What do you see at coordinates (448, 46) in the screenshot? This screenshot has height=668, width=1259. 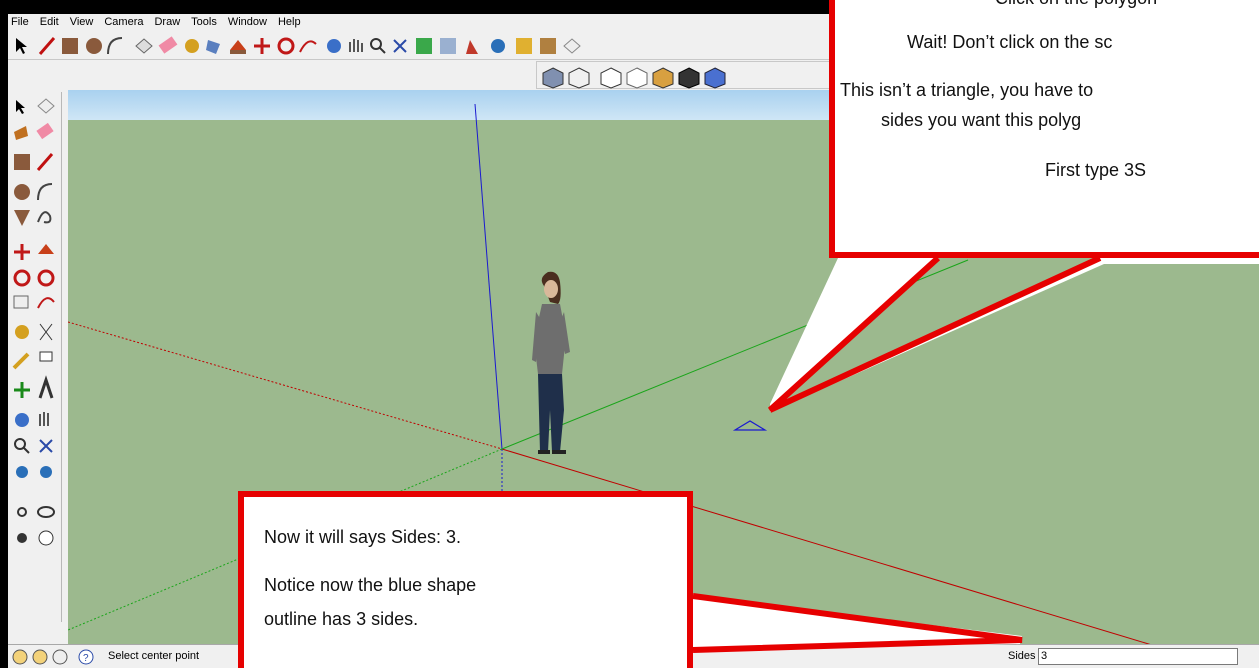 I see `toggle-terrain-icon` at bounding box center [448, 46].